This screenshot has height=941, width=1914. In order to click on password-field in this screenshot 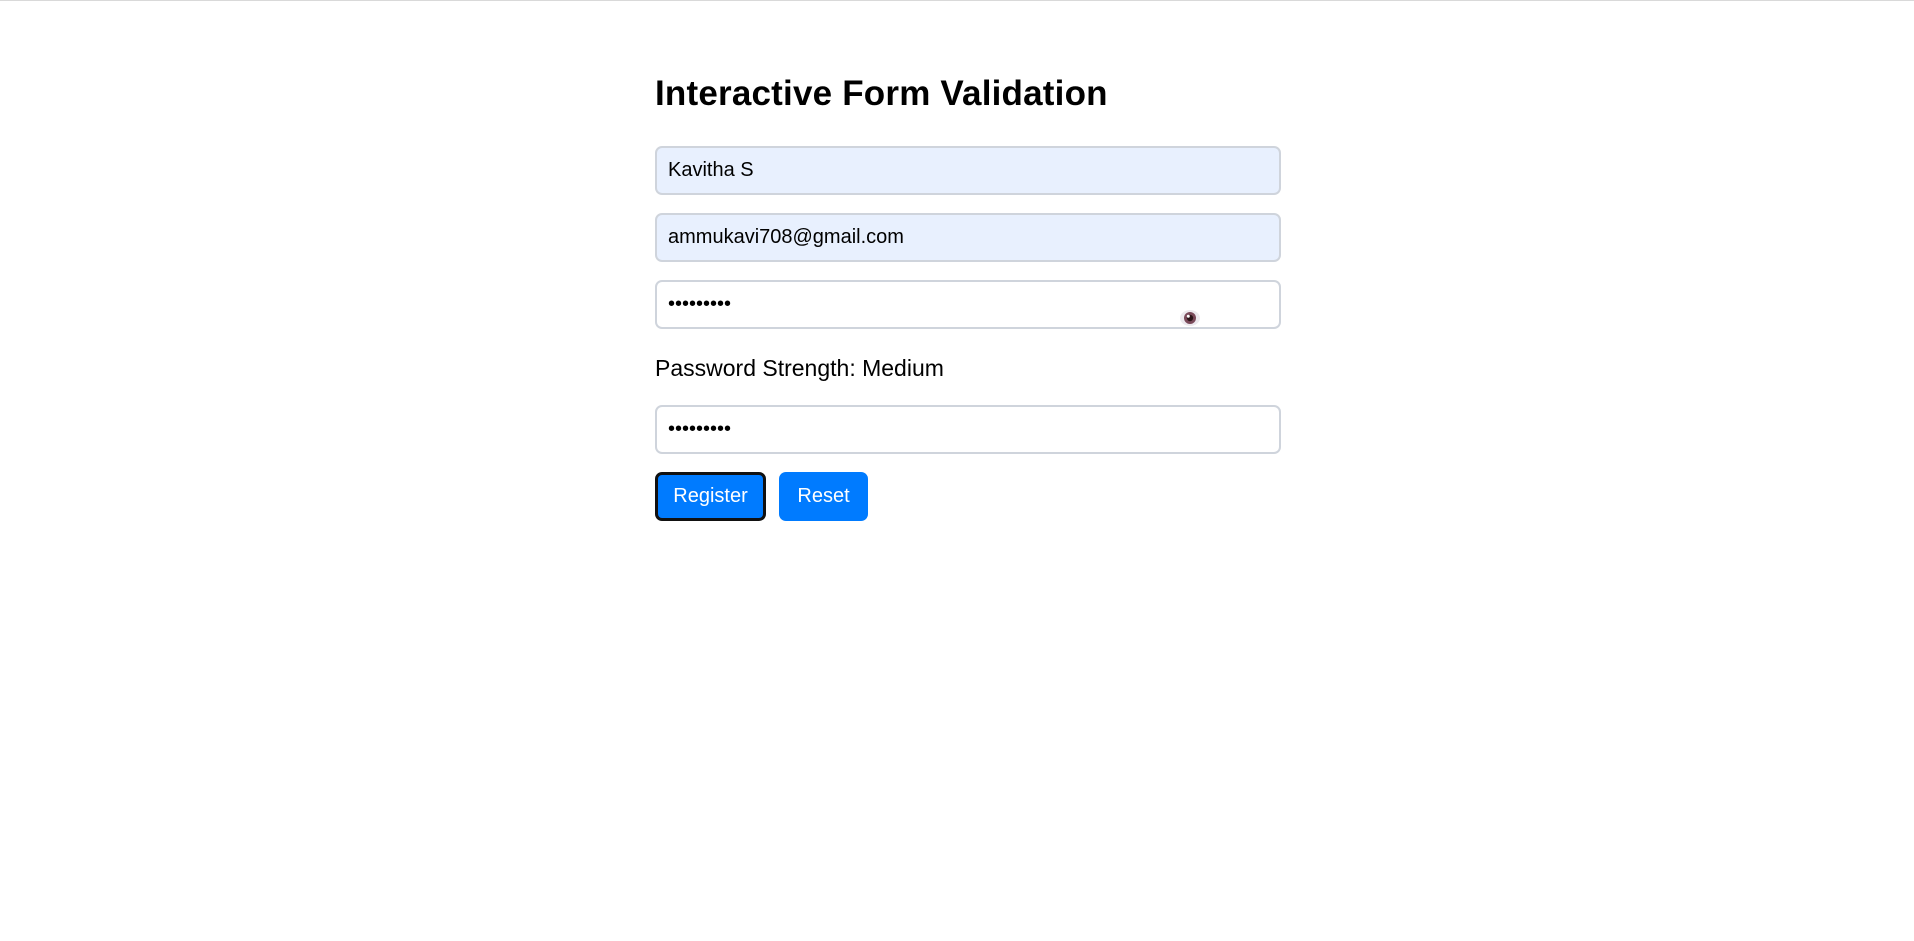, I will do `click(968, 304)`.